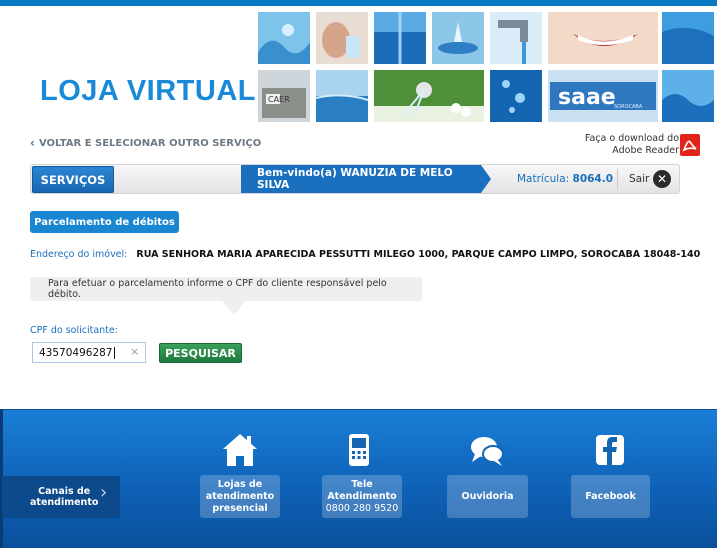  I want to click on text-caret, so click(114, 352).